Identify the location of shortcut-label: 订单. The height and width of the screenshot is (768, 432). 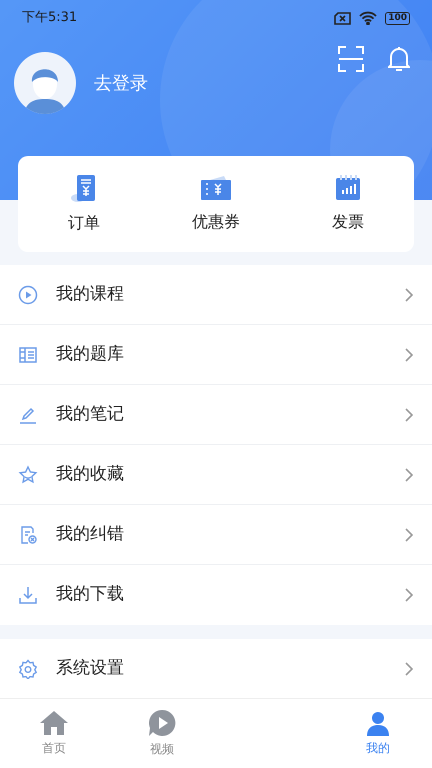
(84, 223).